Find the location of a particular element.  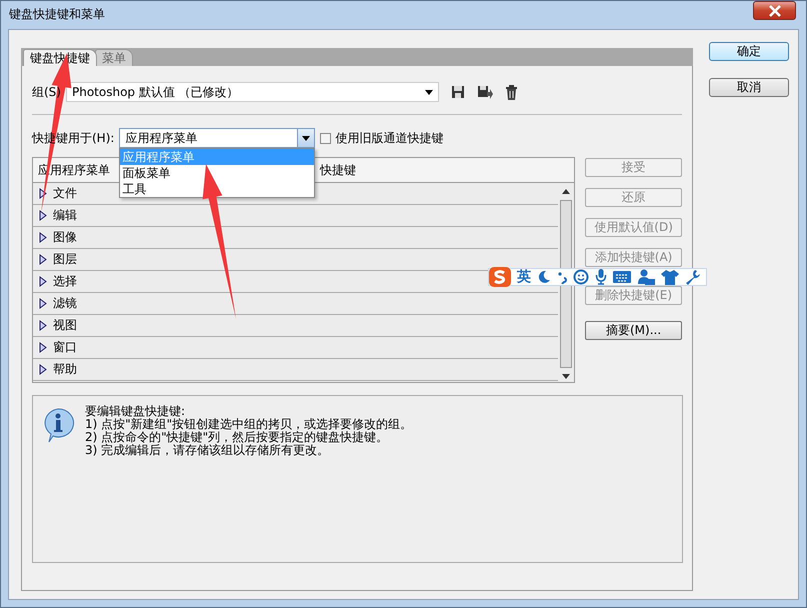

dialog-button: 取消 is located at coordinates (749, 87).